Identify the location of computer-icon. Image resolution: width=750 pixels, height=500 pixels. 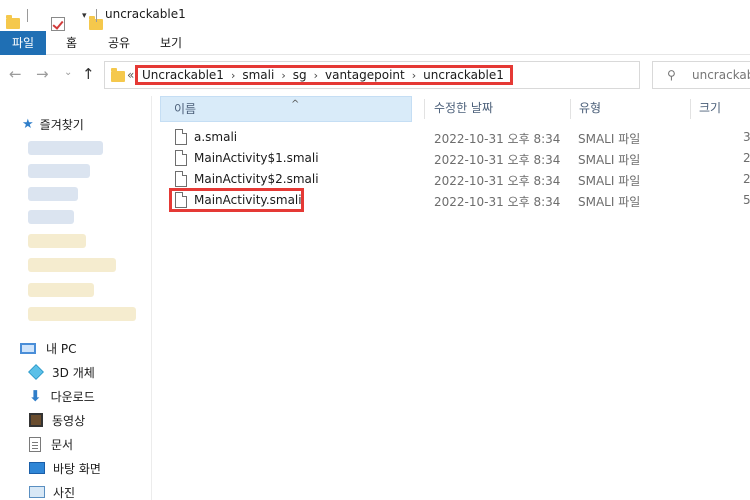
(28, 348).